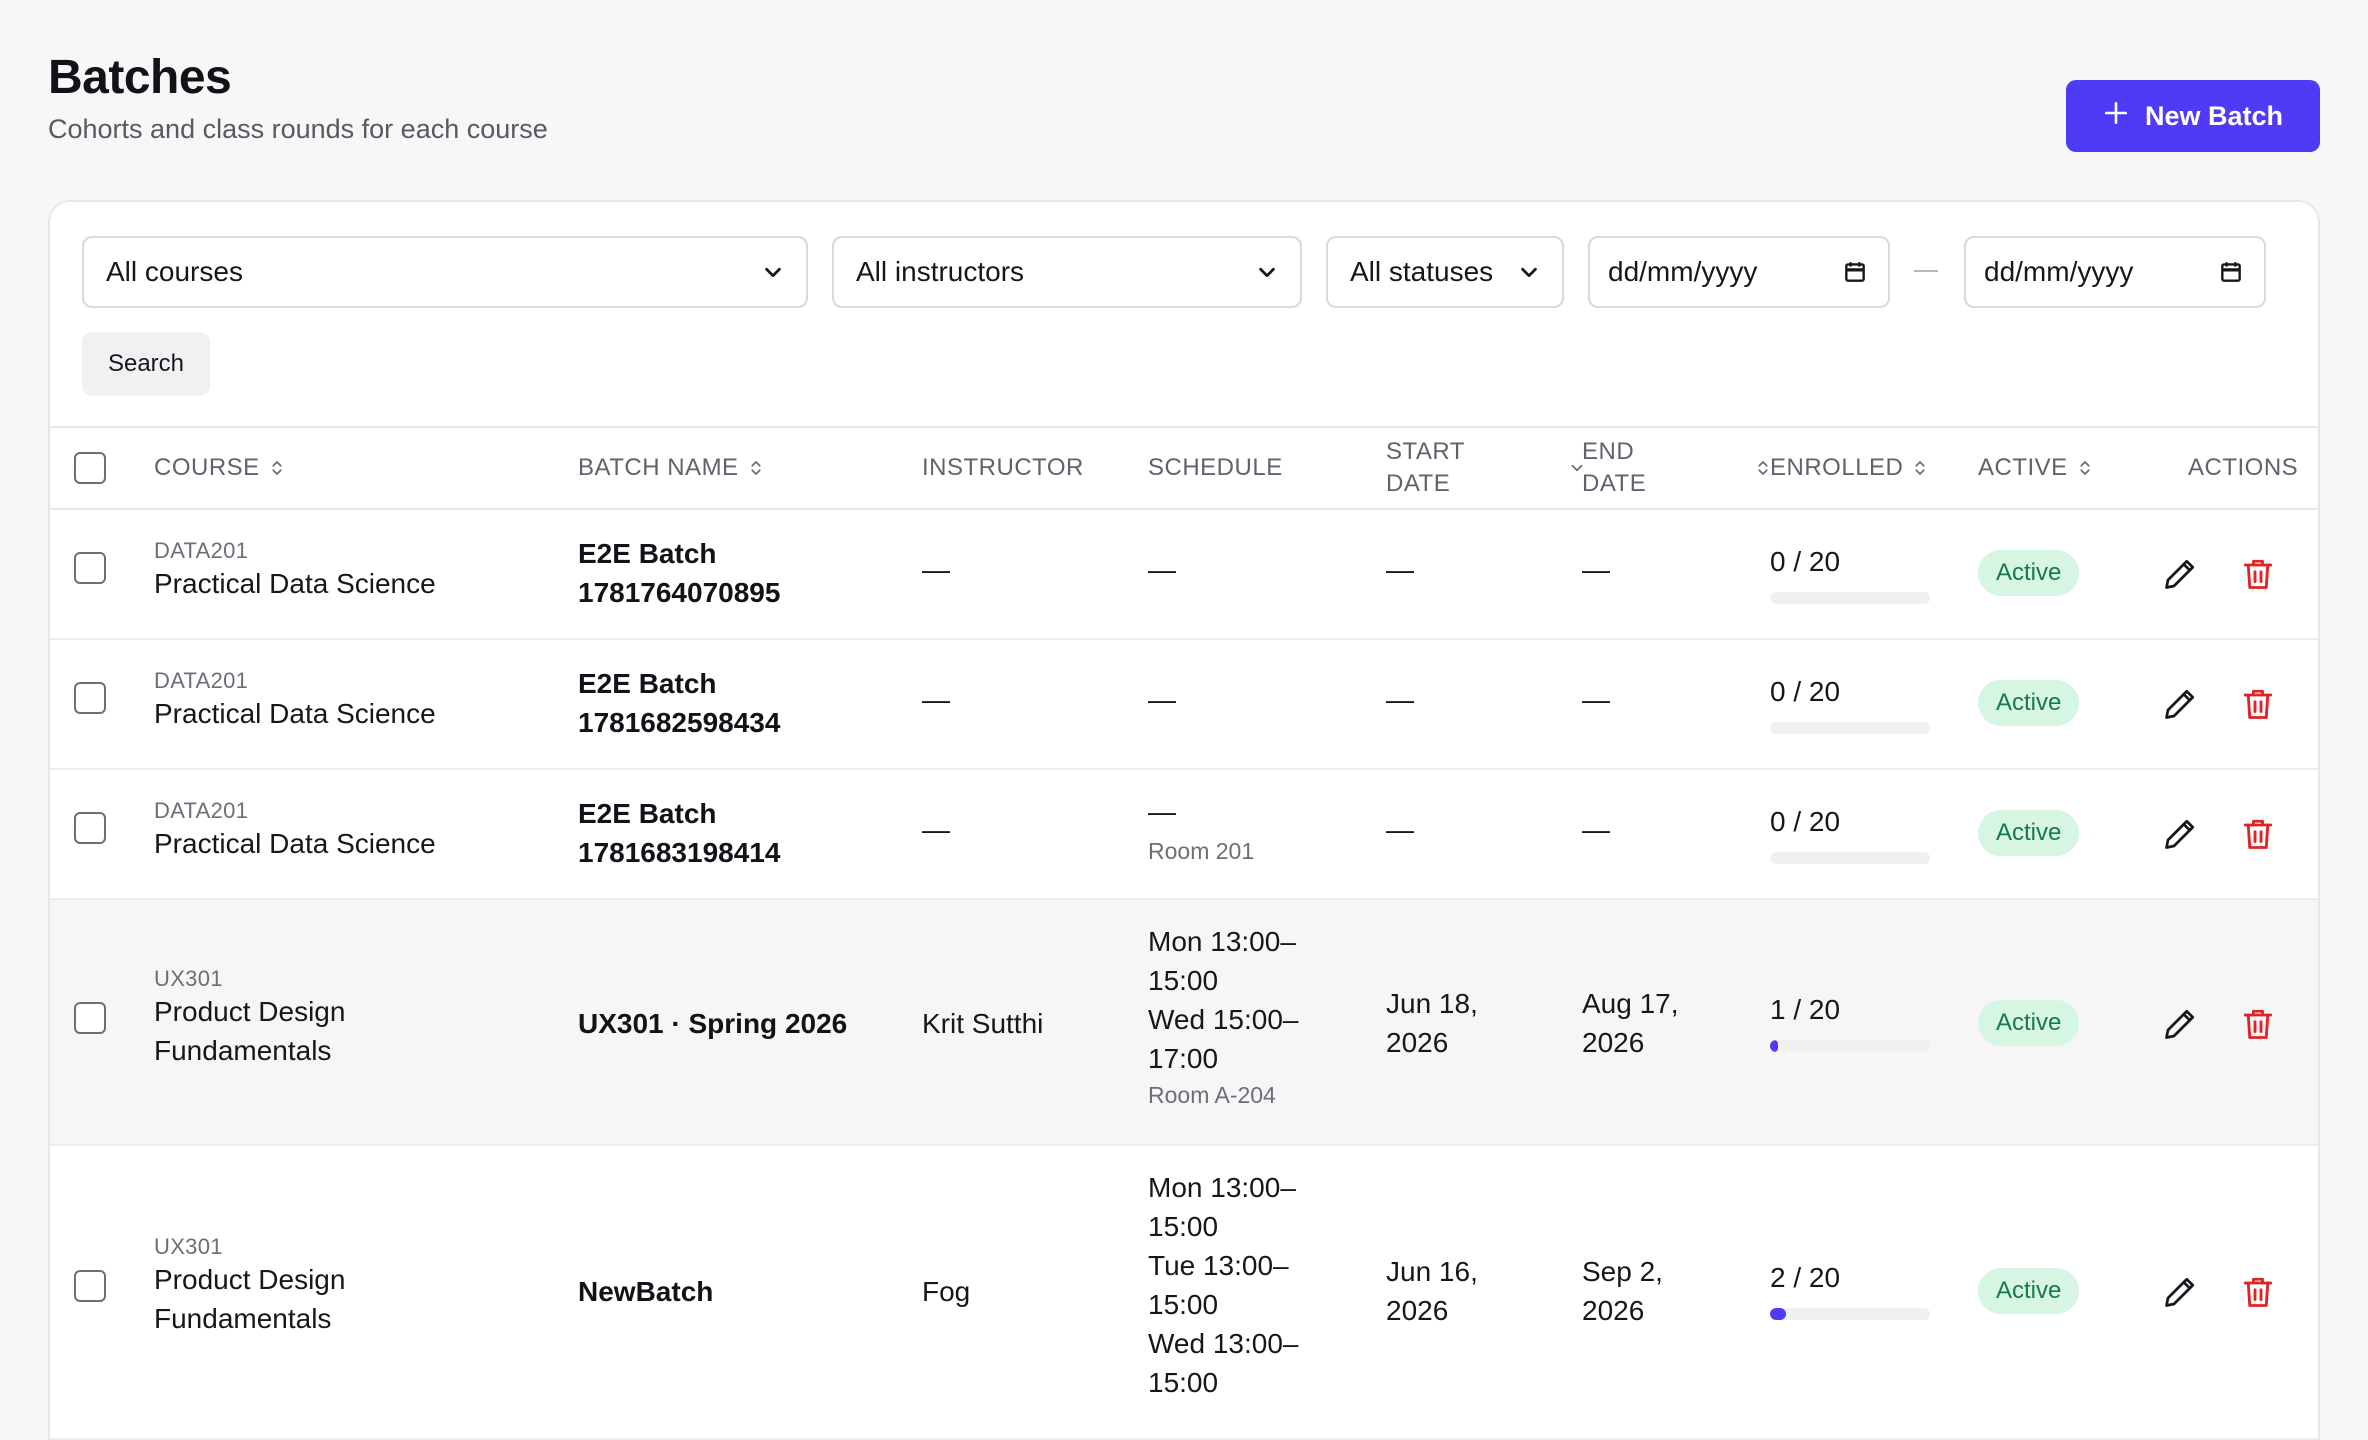  I want to click on batch-name: NewBatch, so click(646, 1291).